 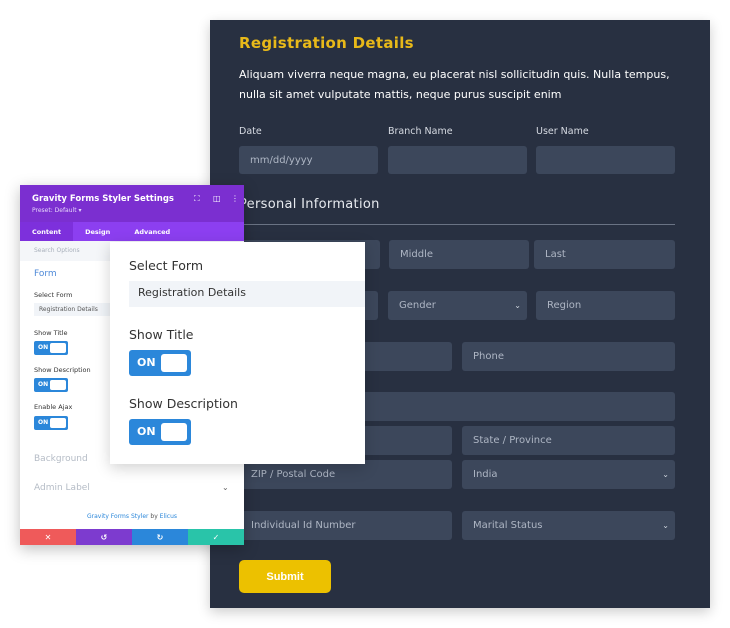 What do you see at coordinates (168, 516) in the screenshot?
I see `author-link: Elicus` at bounding box center [168, 516].